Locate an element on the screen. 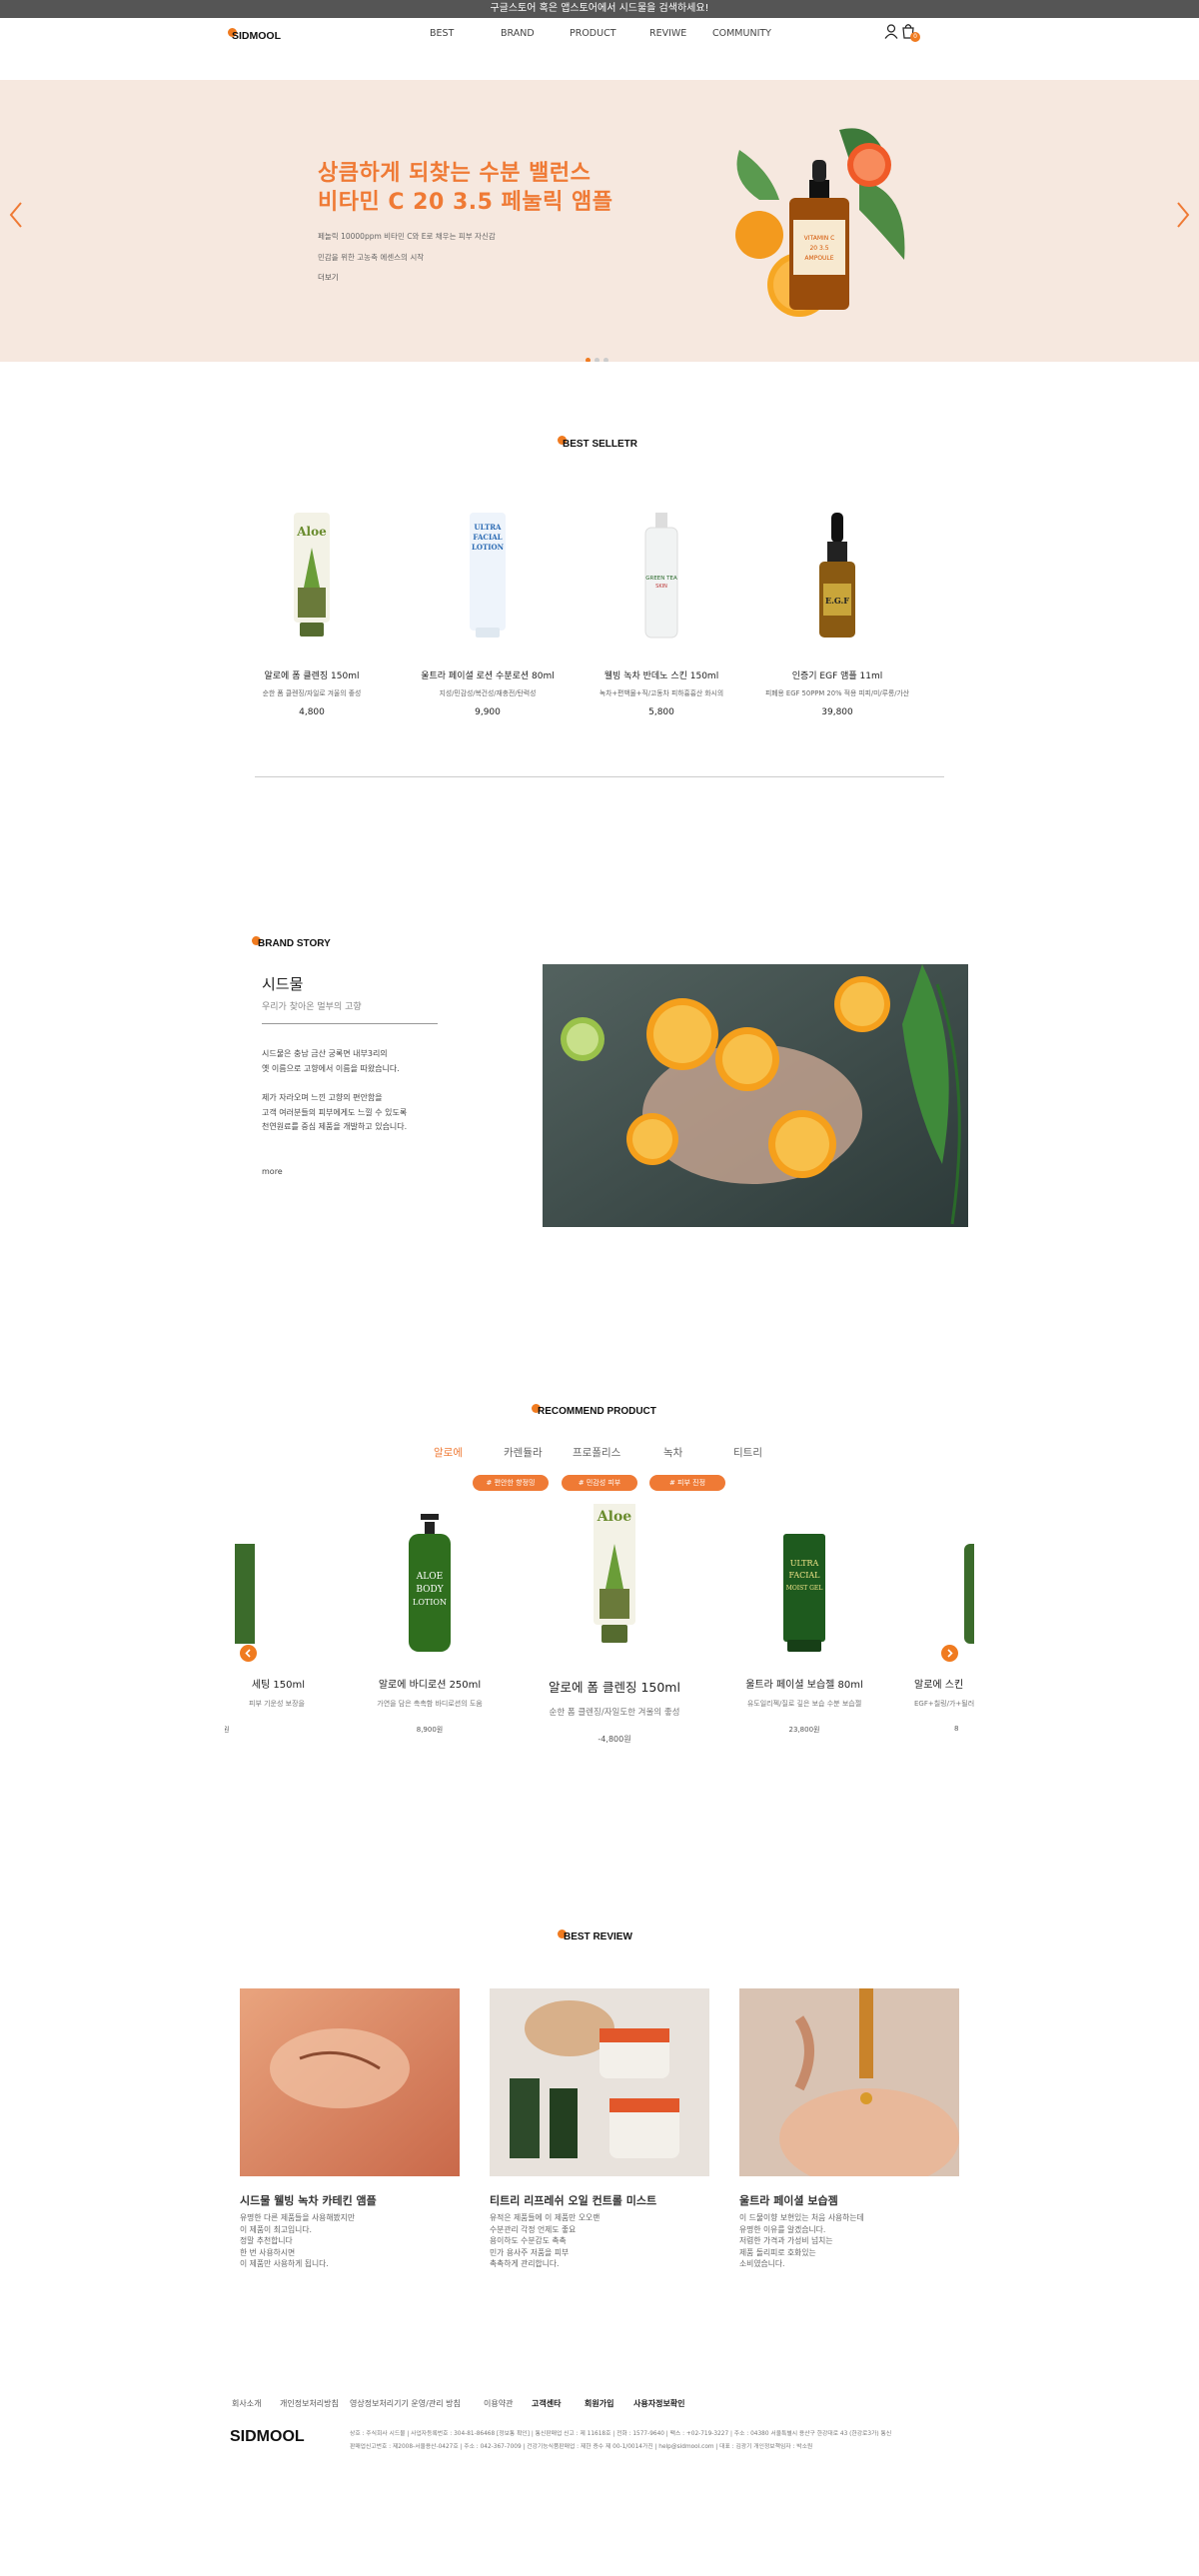  review-section-title: BEST REVIEW is located at coordinates (598, 1937).